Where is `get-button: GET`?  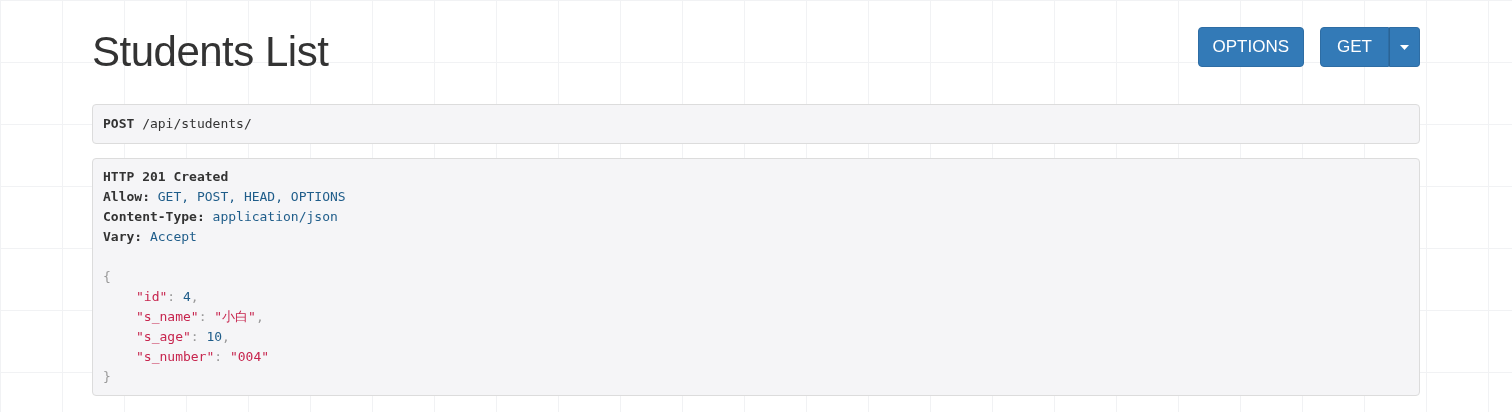 get-button: GET is located at coordinates (1354, 47).